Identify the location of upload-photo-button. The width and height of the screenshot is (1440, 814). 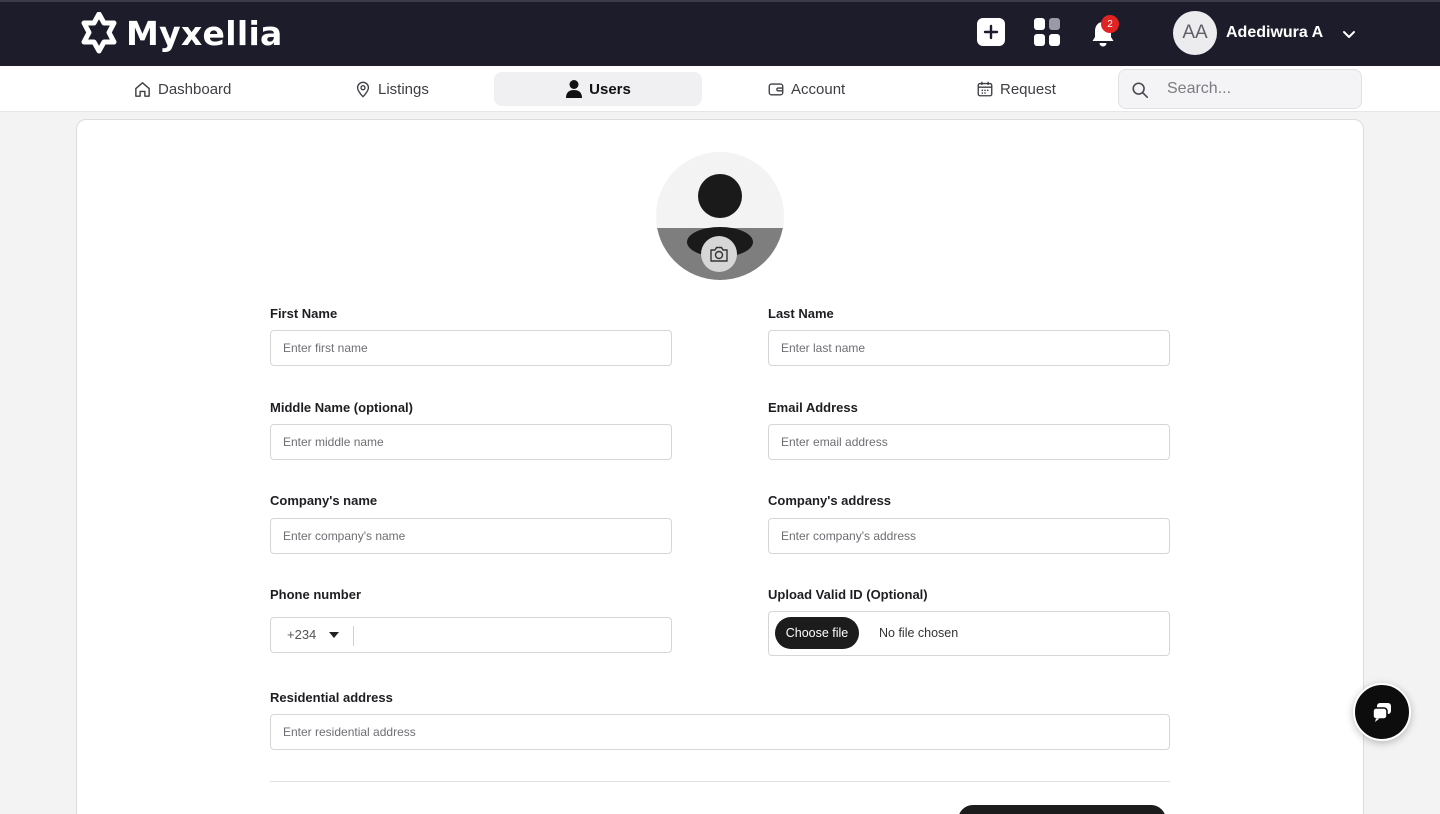
(719, 254).